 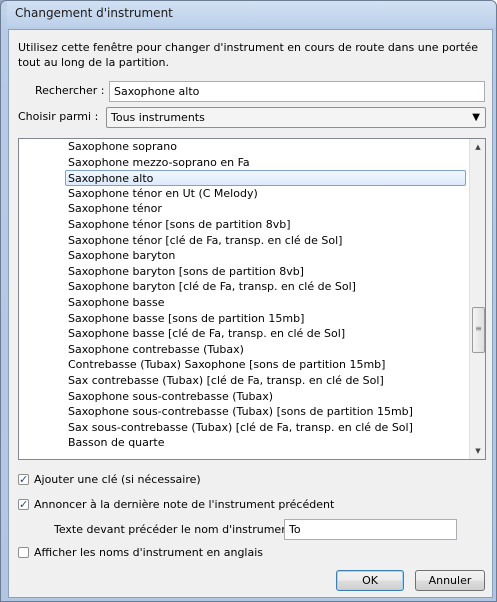 I want to click on list-item: Basson de quarte, so click(x=244, y=443).